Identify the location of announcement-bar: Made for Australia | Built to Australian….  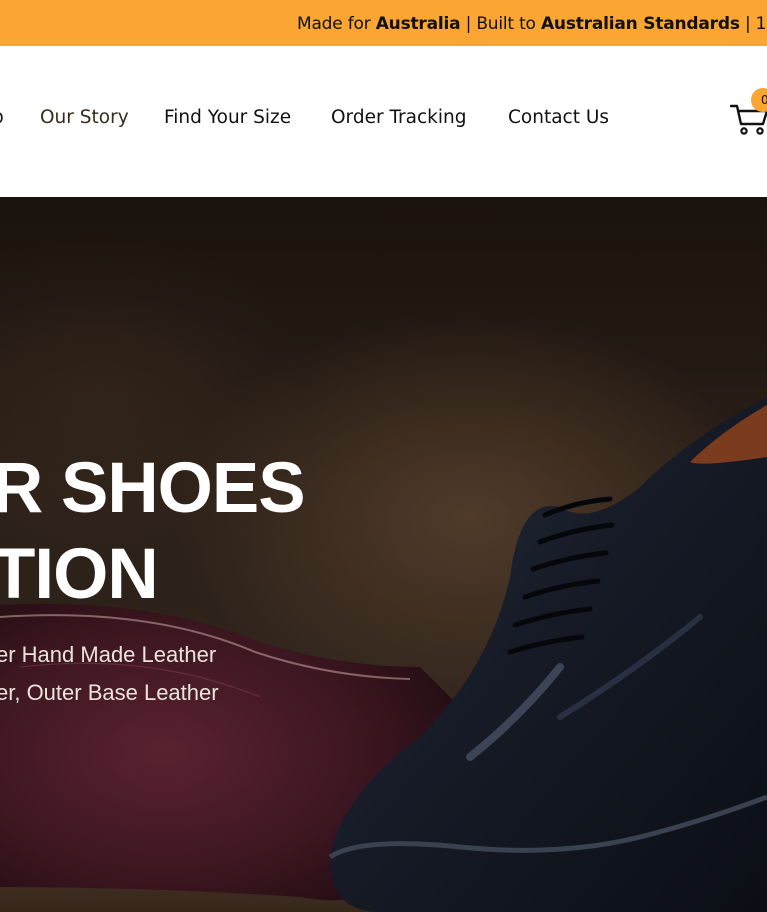
(383, 23).